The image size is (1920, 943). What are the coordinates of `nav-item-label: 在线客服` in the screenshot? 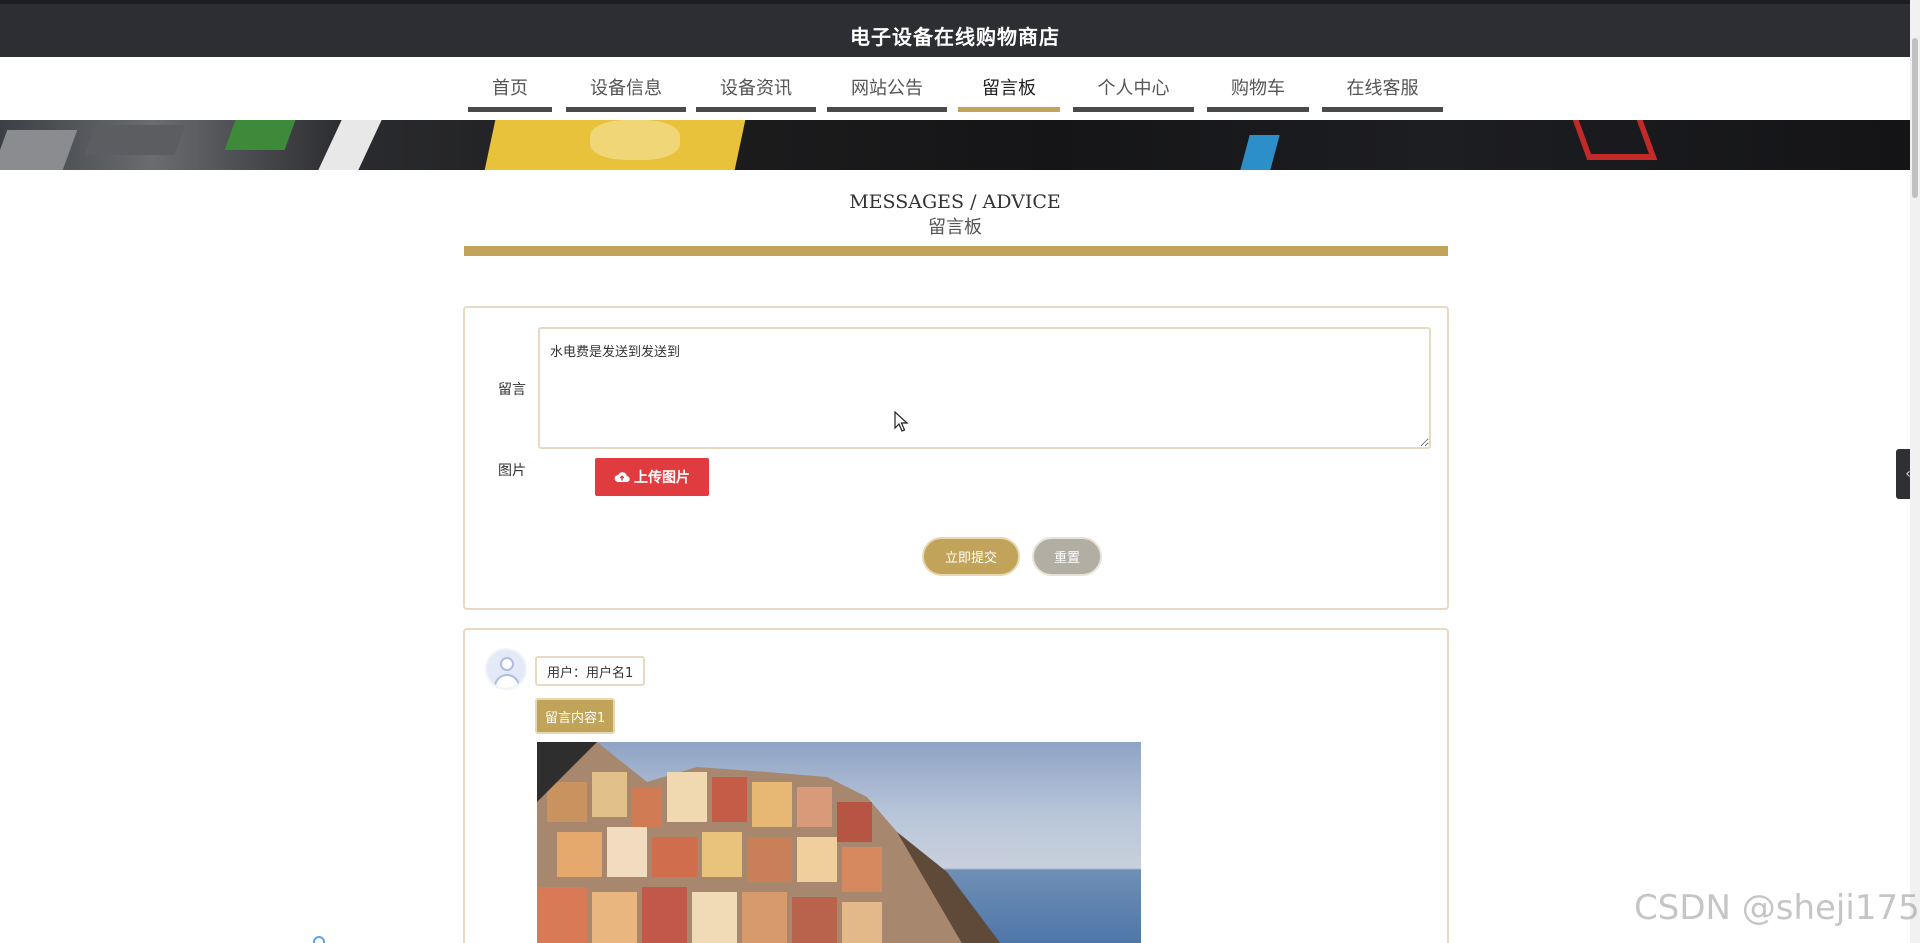 It's located at (1382, 88).